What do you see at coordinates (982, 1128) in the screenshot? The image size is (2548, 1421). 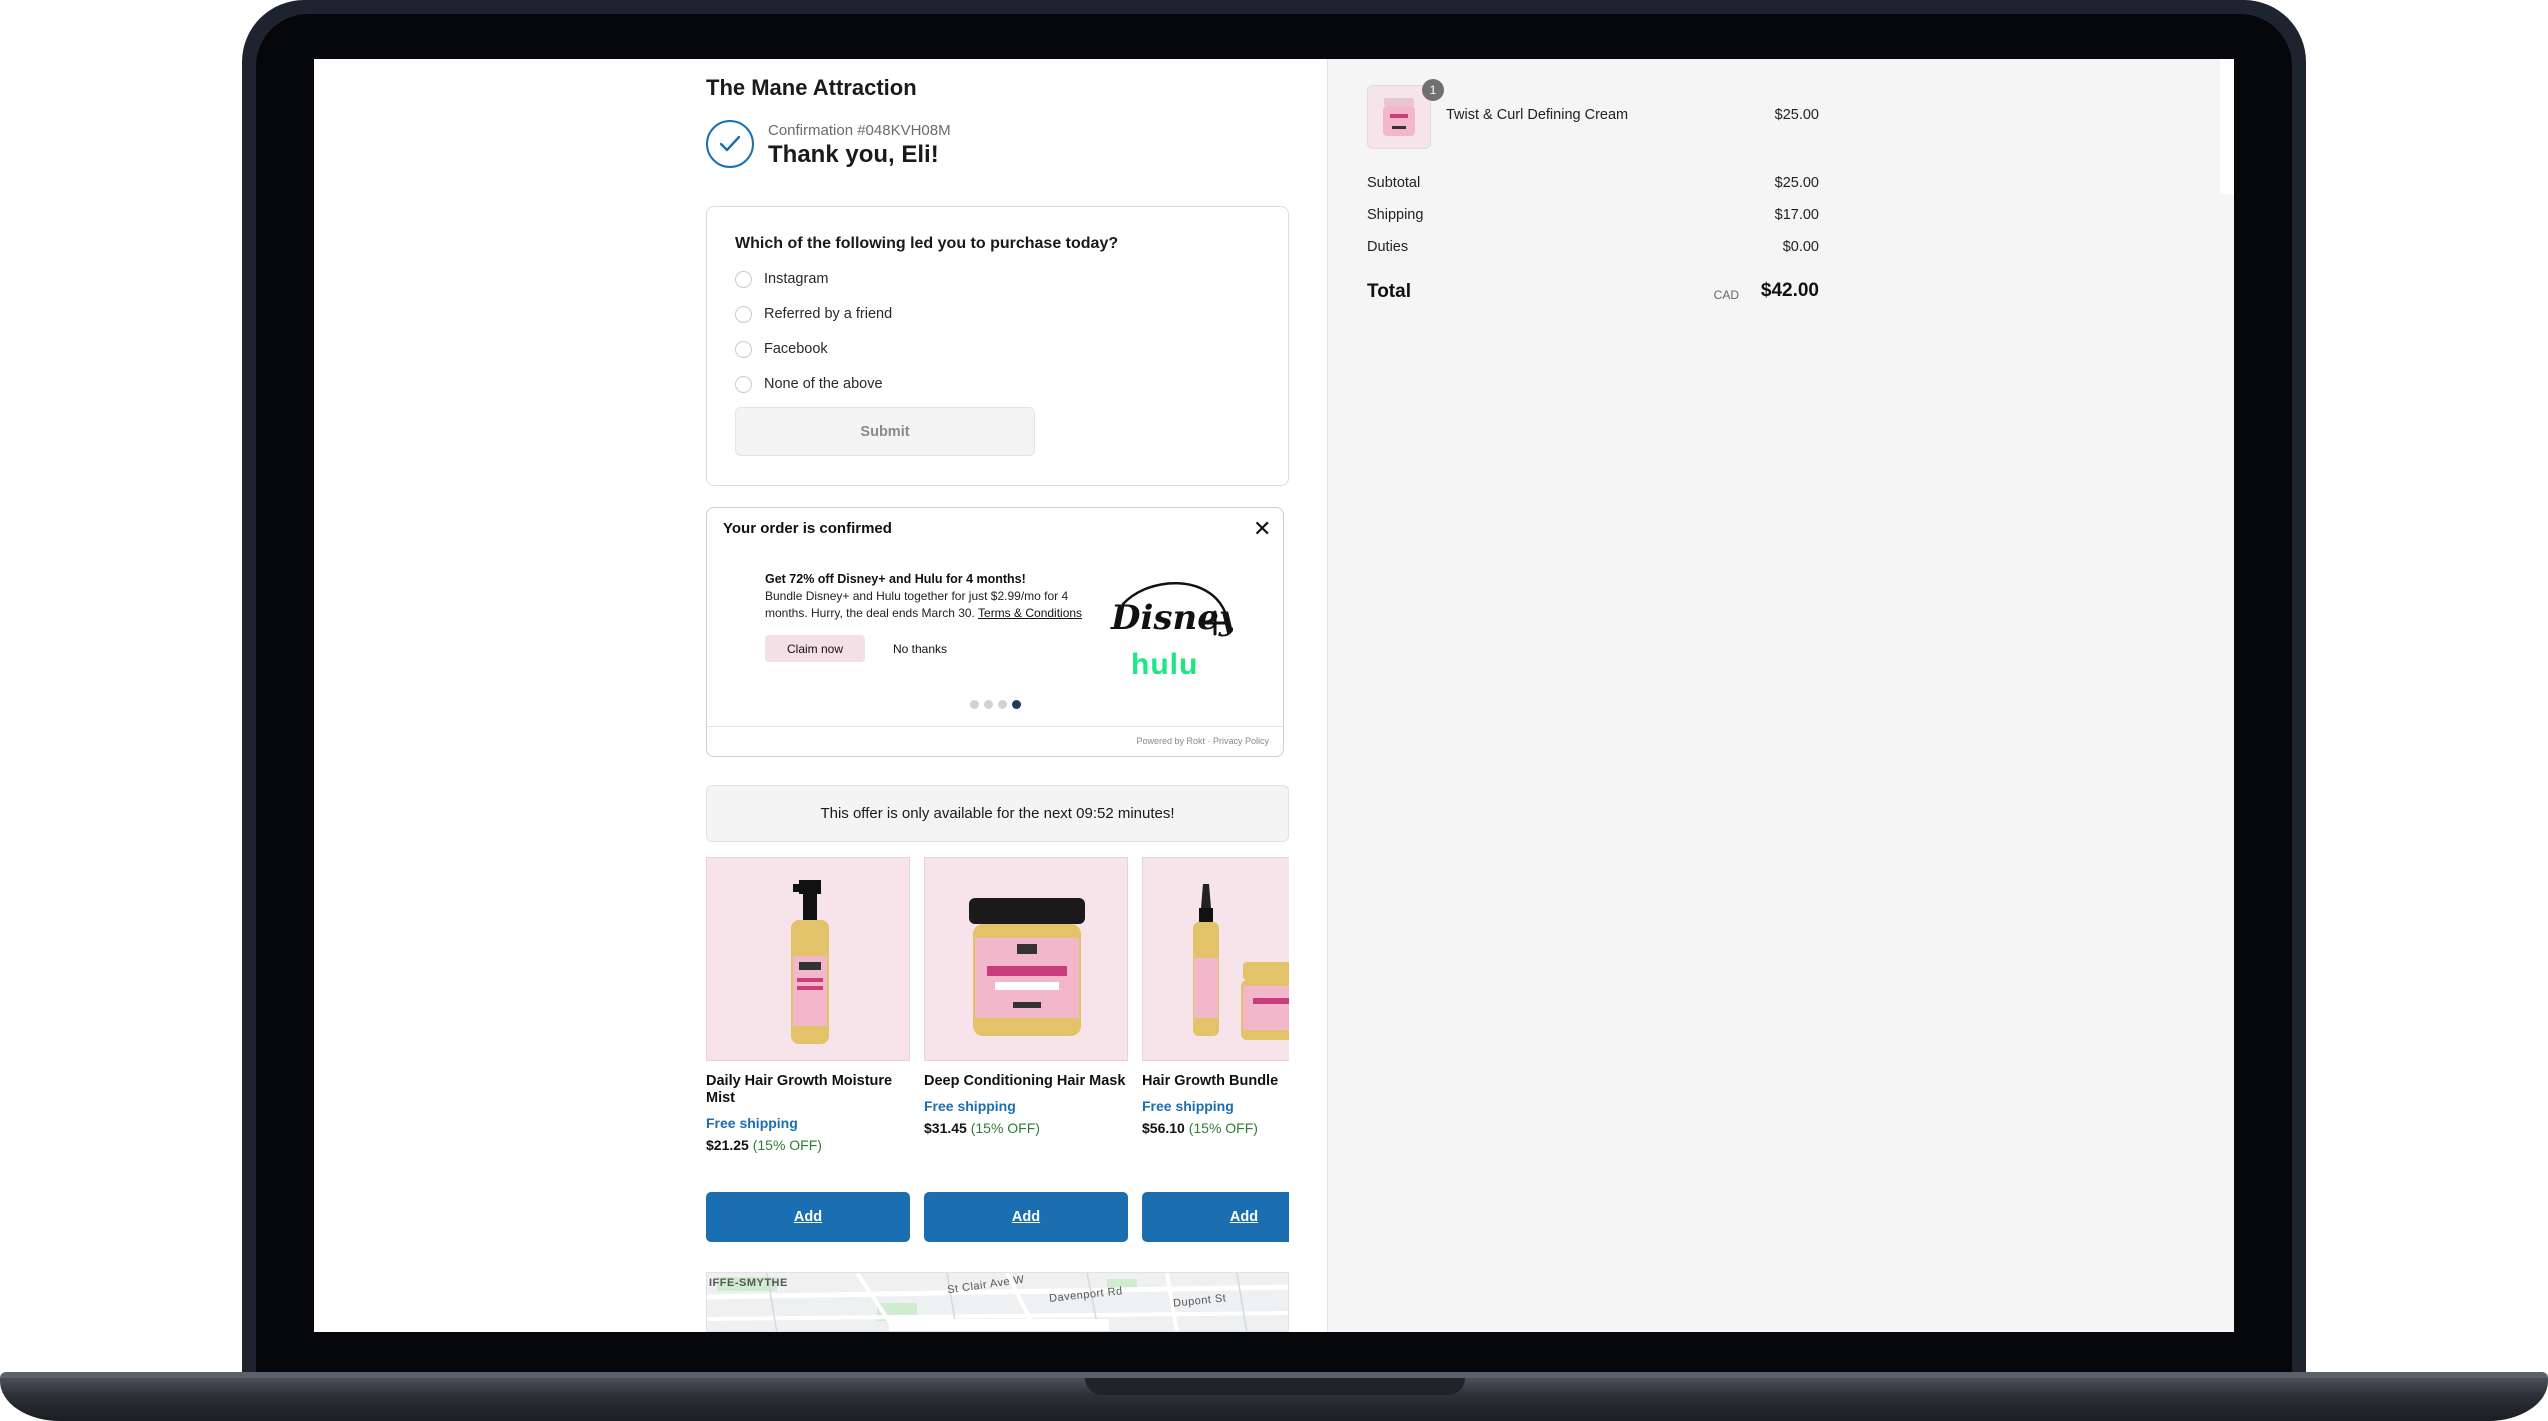 I see `product-price: $31.45 (15% OFF)` at bounding box center [982, 1128].